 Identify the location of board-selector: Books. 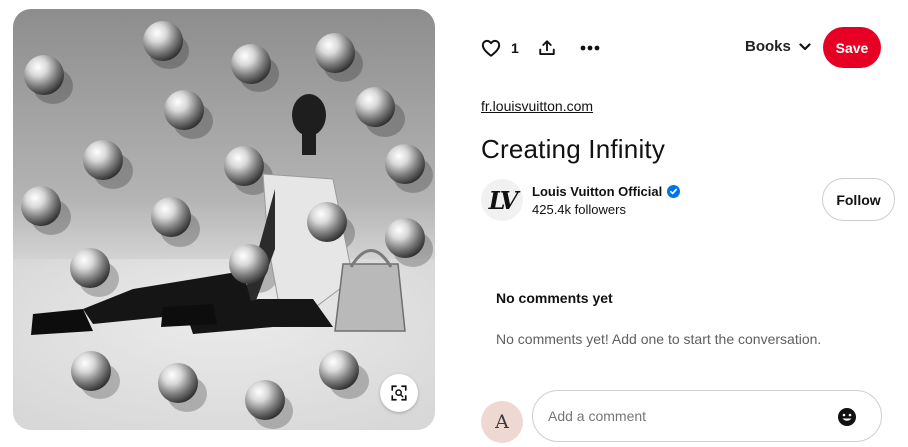
(778, 46).